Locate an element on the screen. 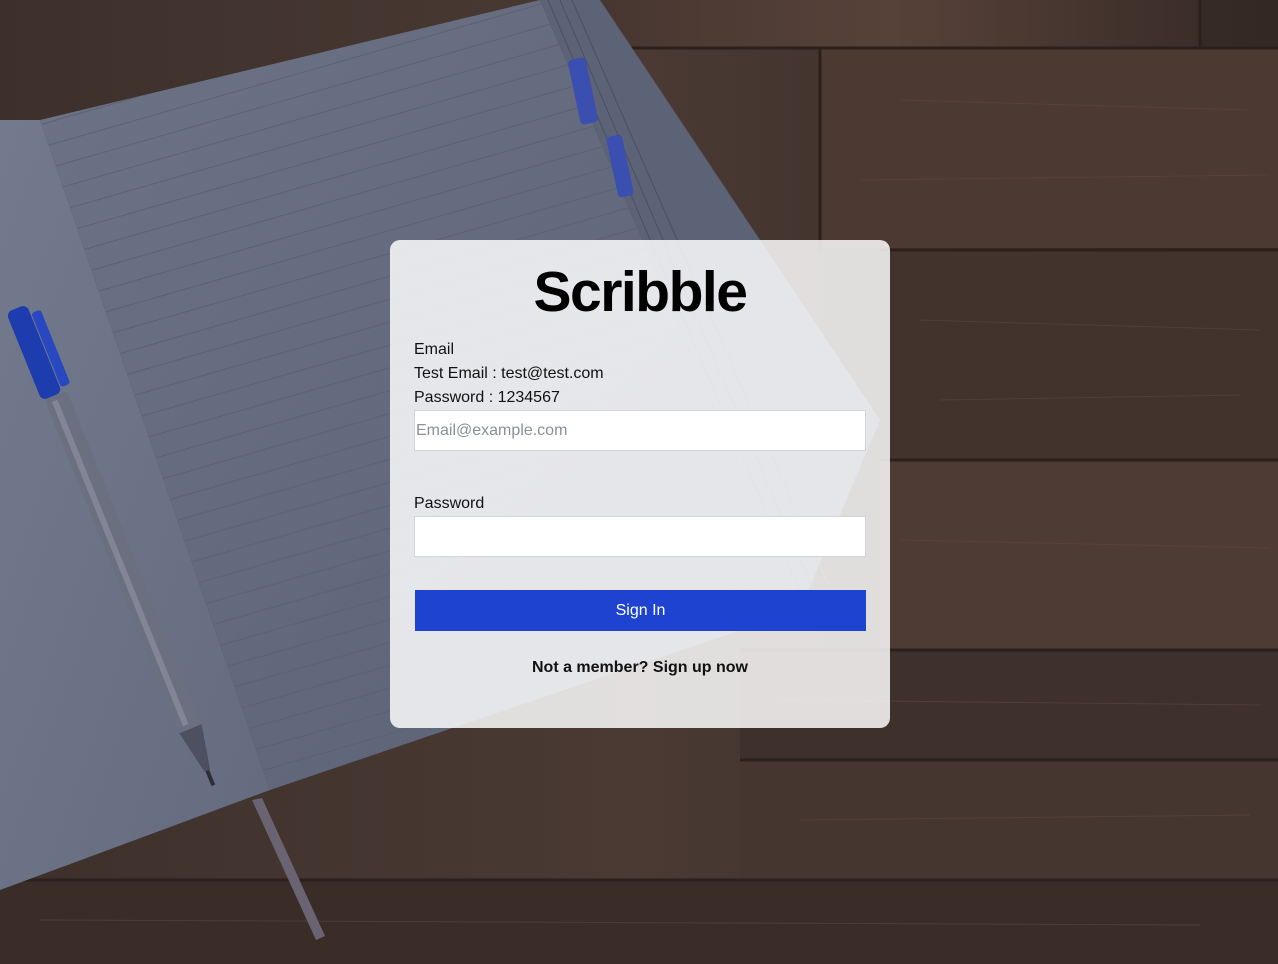 The width and height of the screenshot is (1278, 964). email-input is located at coordinates (640, 430).